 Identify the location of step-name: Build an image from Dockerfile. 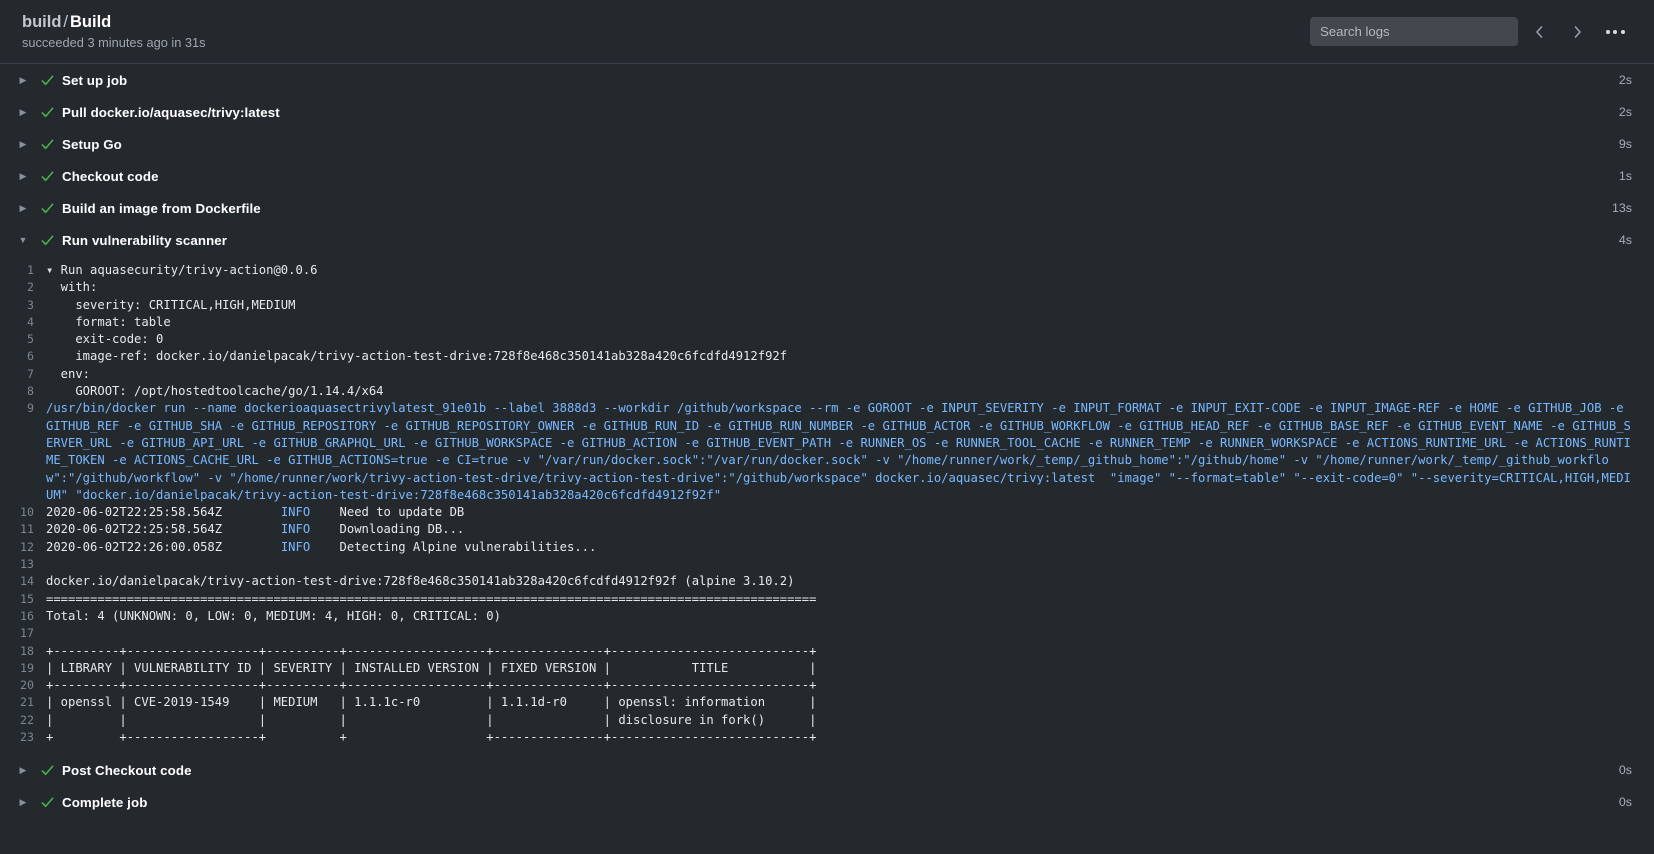
(161, 208).